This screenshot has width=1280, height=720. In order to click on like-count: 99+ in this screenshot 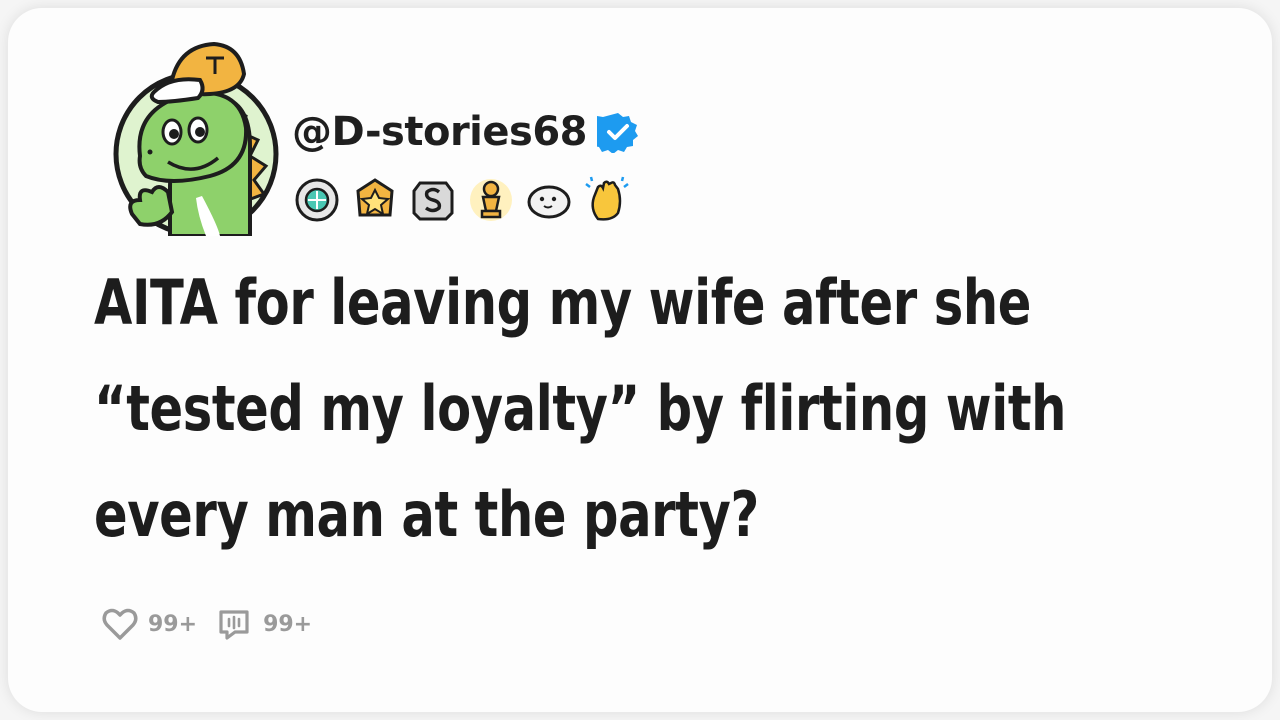, I will do `click(173, 624)`.